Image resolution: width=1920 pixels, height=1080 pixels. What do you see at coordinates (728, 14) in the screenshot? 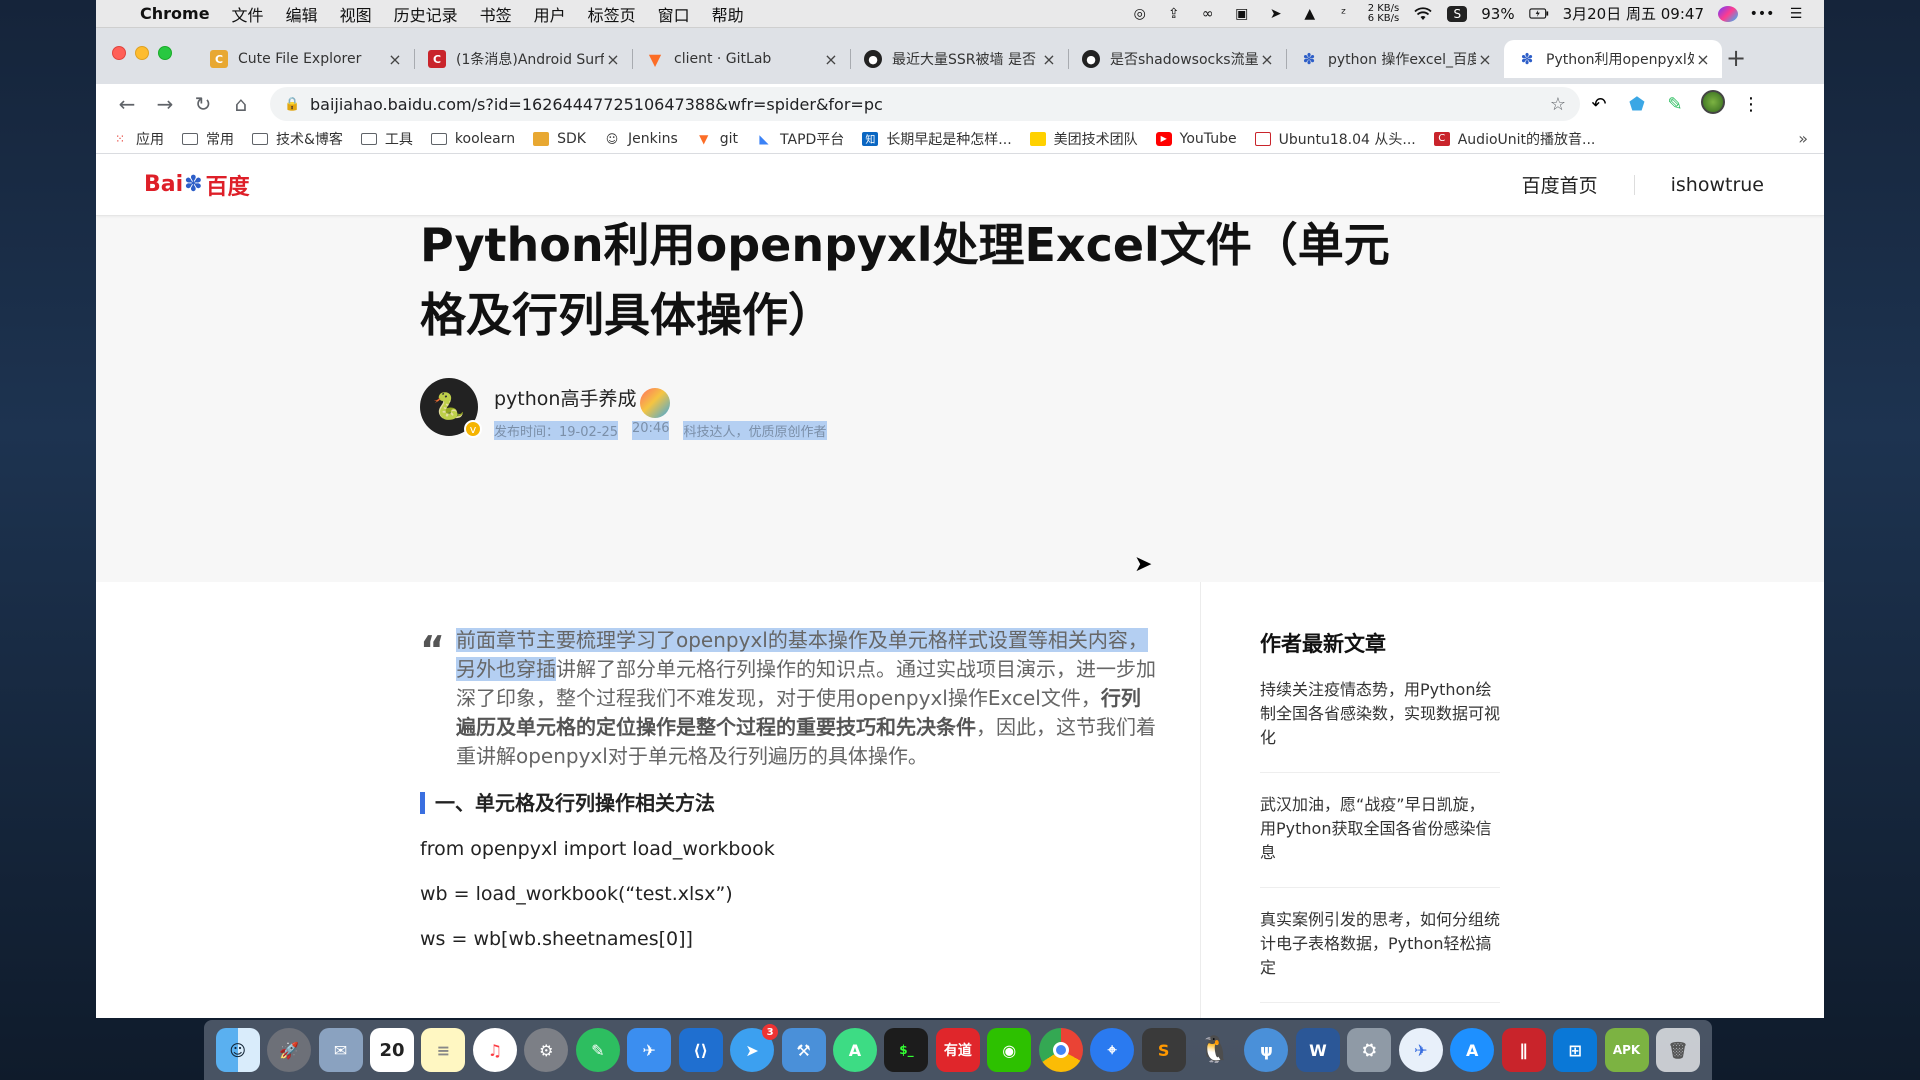
I see `menu-help: 帮助` at bounding box center [728, 14].